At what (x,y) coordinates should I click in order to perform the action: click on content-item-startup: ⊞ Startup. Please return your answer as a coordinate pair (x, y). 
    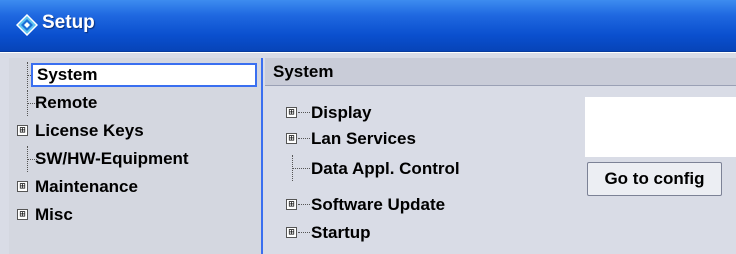
    Looking at the image, I should click on (425, 232).